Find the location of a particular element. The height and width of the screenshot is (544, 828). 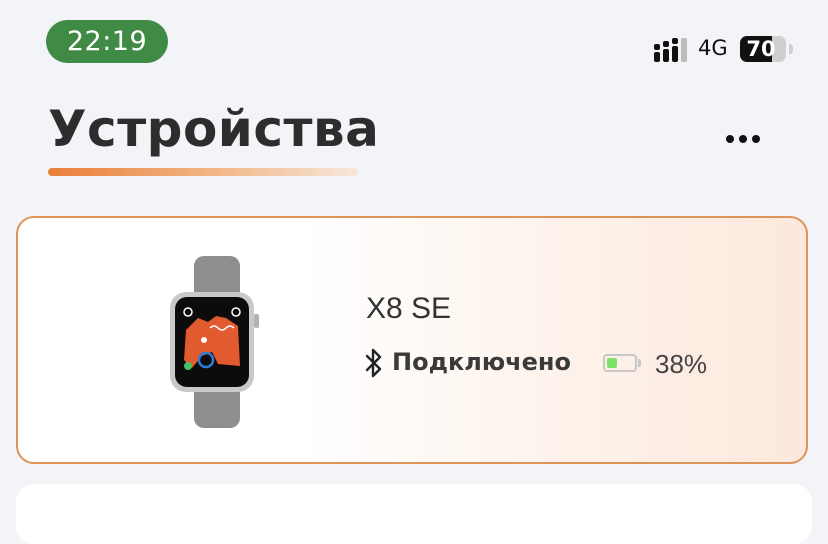

device-battery-icon is located at coordinates (620, 363).